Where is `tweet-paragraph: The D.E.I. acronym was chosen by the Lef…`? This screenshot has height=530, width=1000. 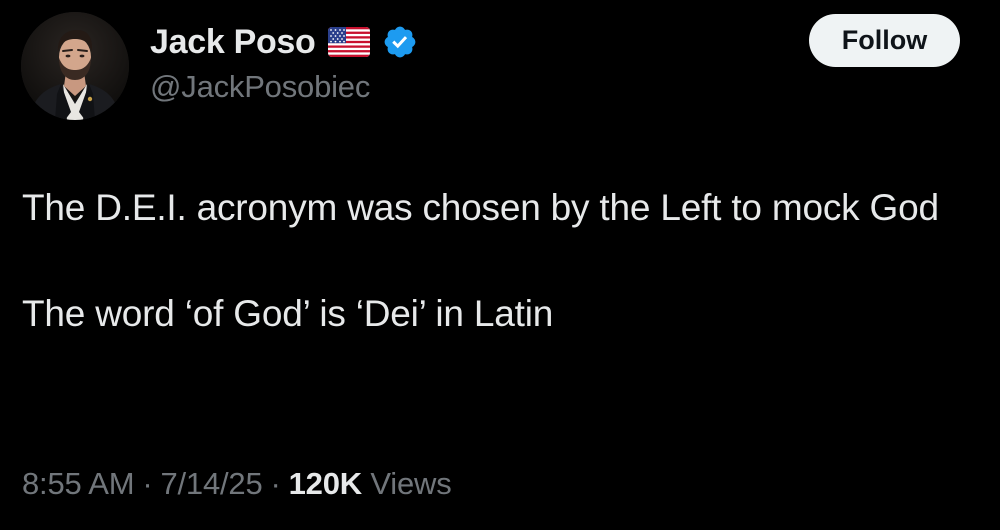 tweet-paragraph: The D.E.I. acronym was chosen by the Lef… is located at coordinates (480, 207).